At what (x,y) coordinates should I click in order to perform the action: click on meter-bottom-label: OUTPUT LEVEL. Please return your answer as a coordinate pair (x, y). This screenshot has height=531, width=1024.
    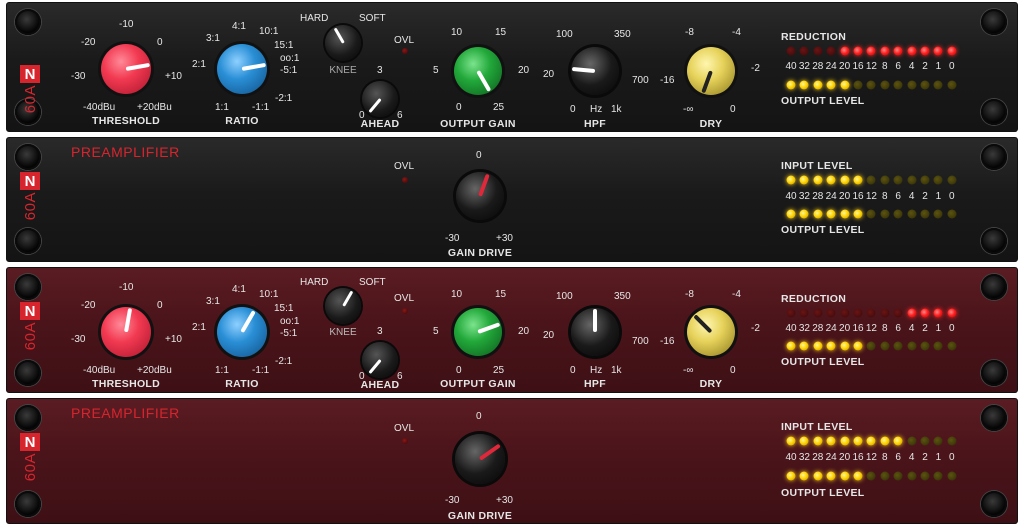
    Looking at the image, I should click on (823, 362).